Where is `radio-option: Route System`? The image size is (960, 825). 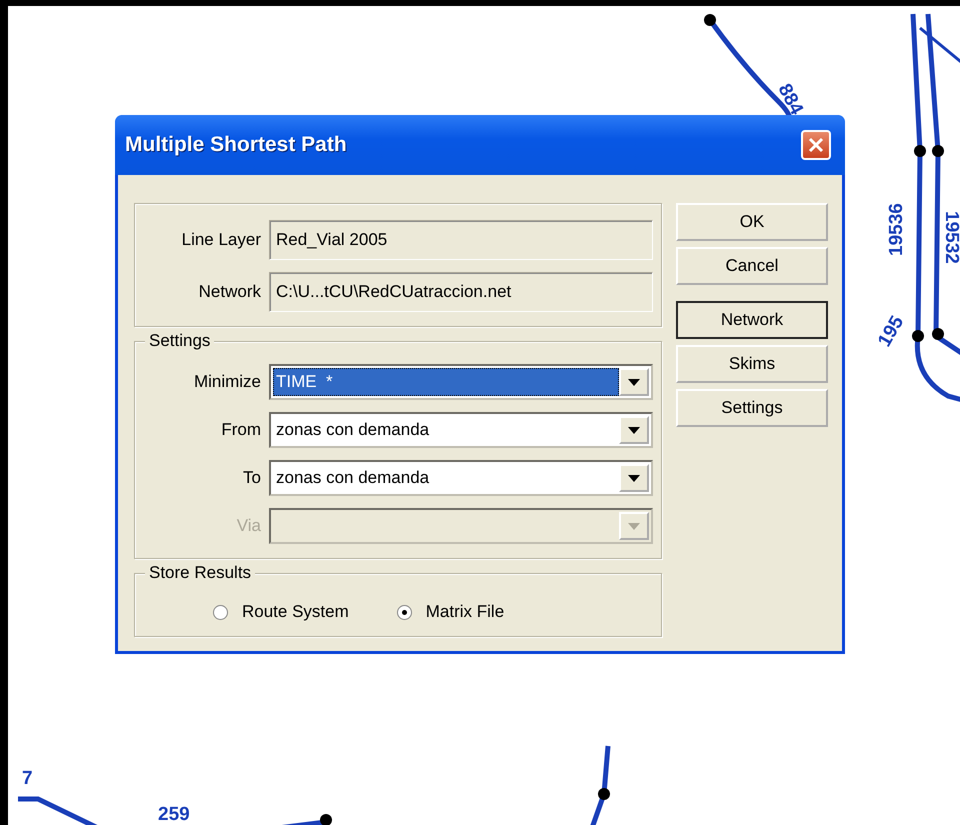 radio-option: Route System is located at coordinates (281, 612).